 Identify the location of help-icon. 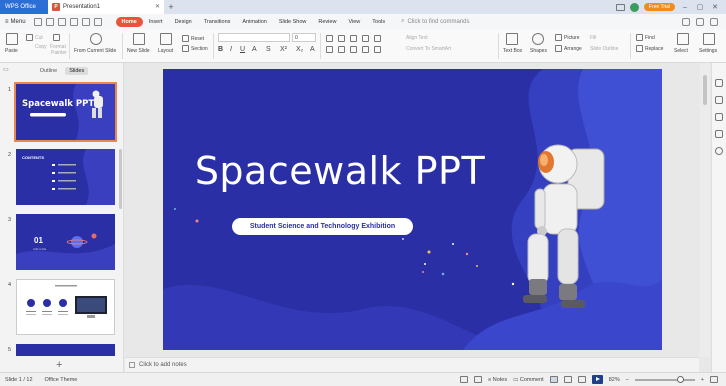
(719, 151).